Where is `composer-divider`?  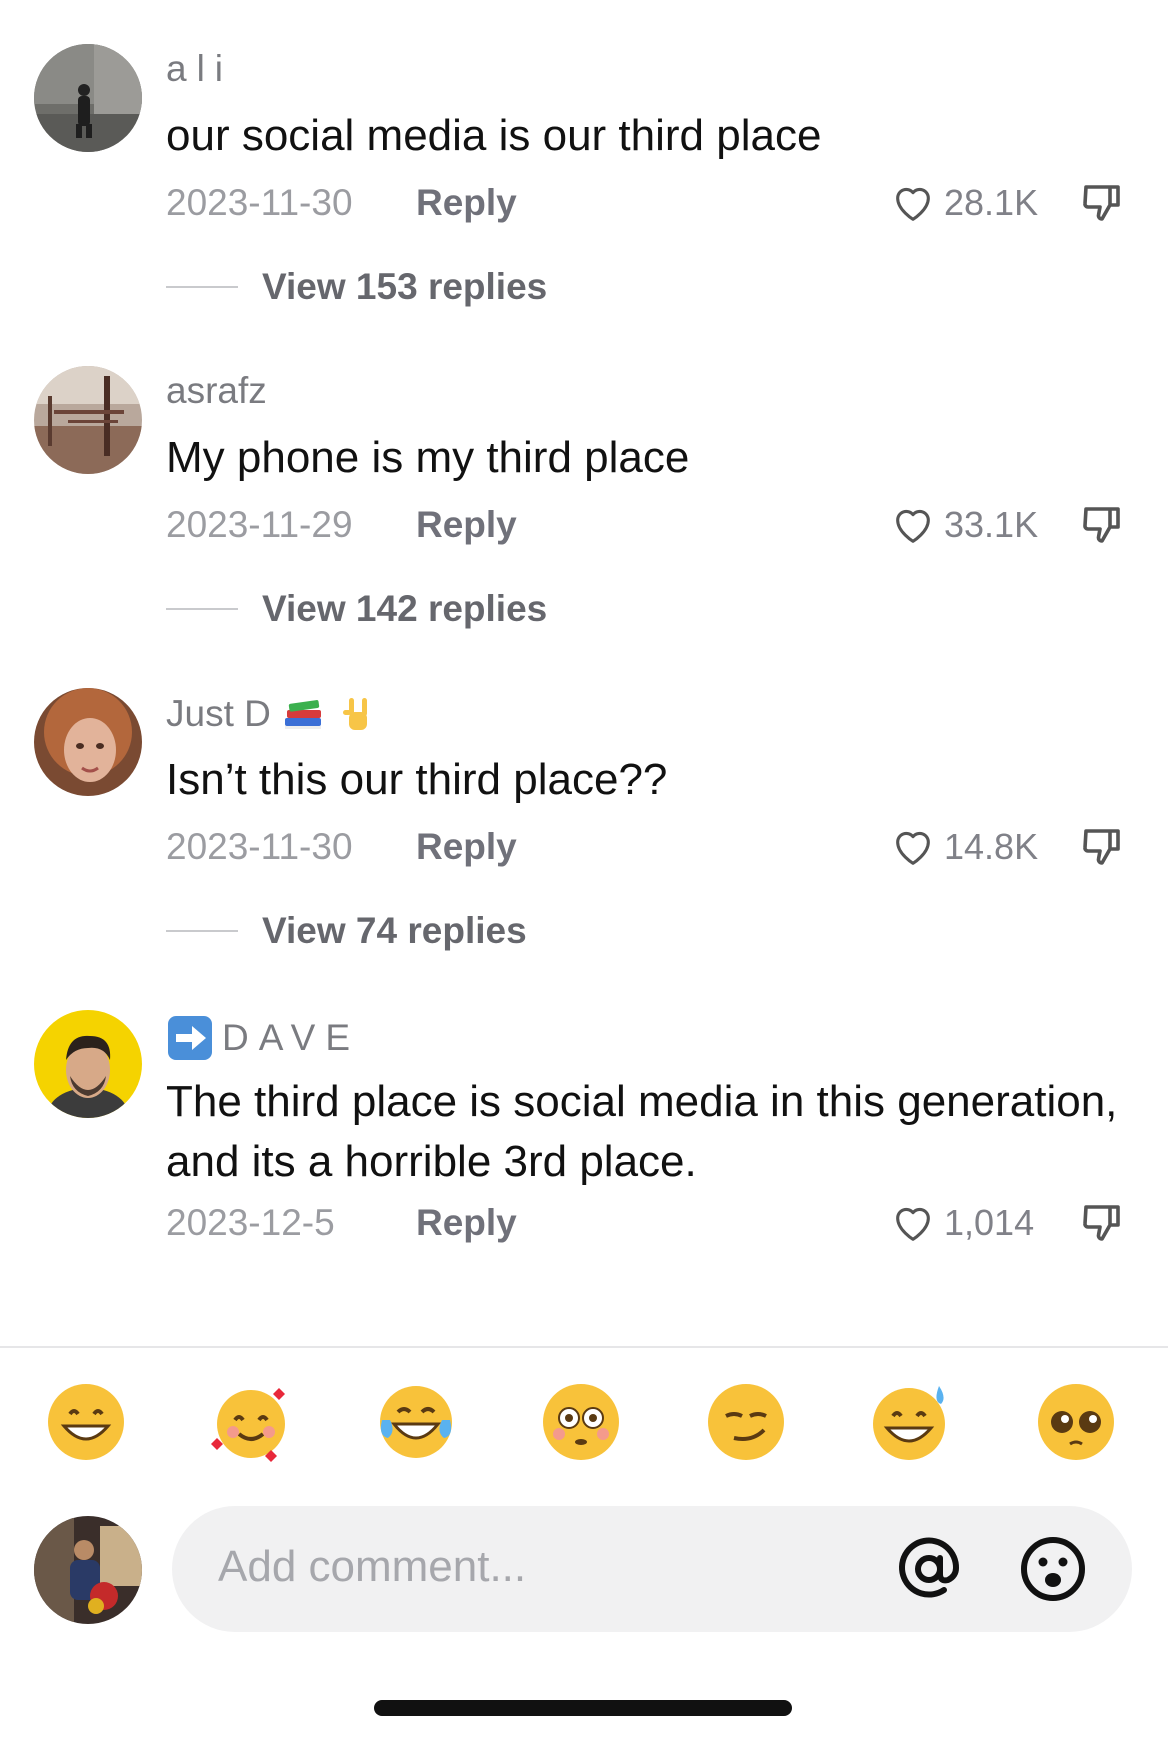
composer-divider is located at coordinates (584, 1347).